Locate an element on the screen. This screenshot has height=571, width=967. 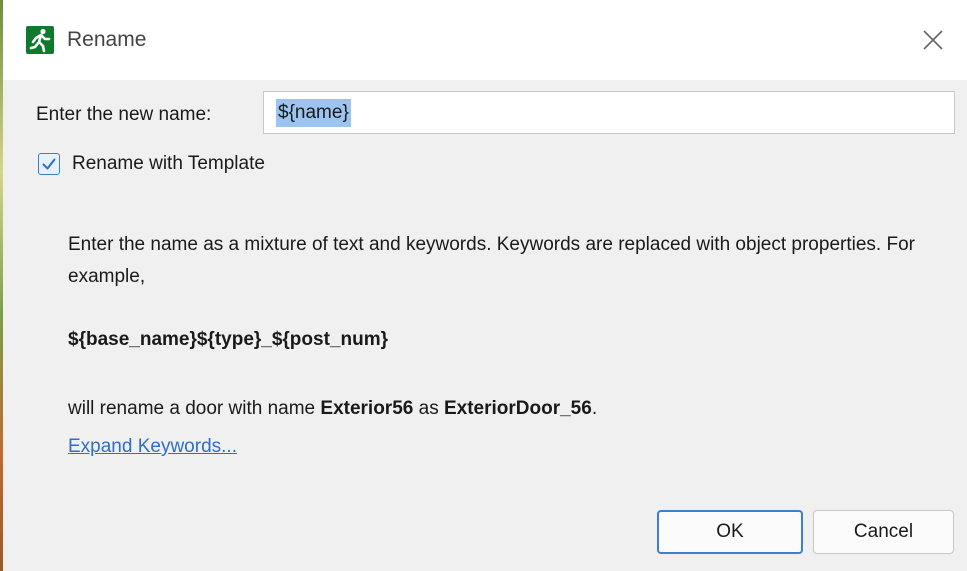
template-example: ${base_name}${type}_${post_num} is located at coordinates (228, 339).